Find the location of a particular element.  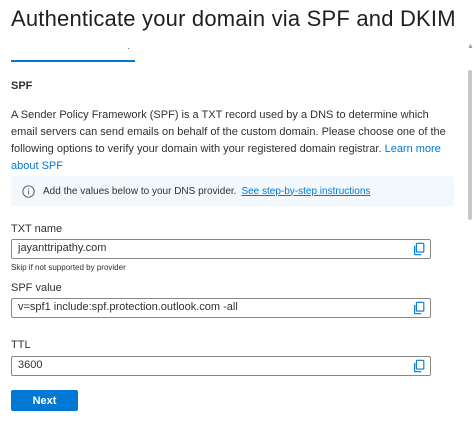

tab-label-partial: . is located at coordinates (128, 46).